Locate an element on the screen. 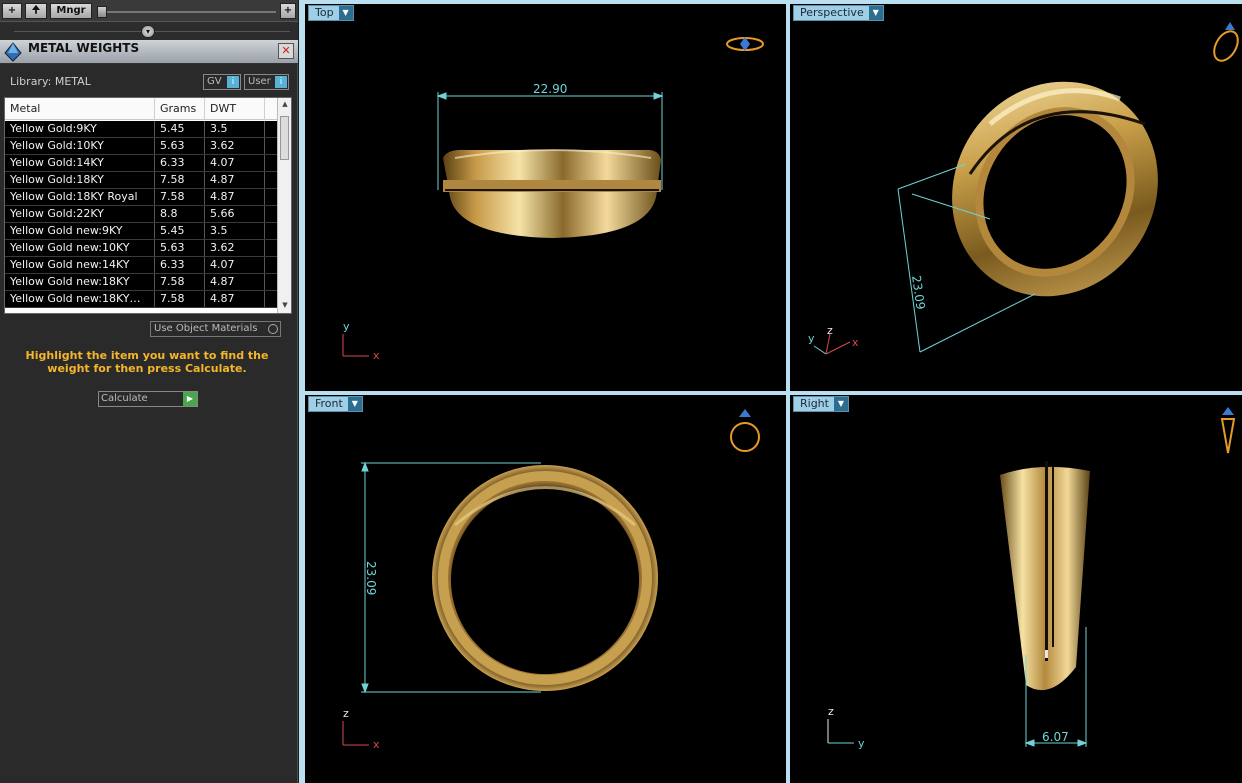 The width and height of the screenshot is (1242, 783). collapse-knob-icon: ▾ is located at coordinates (148, 31).